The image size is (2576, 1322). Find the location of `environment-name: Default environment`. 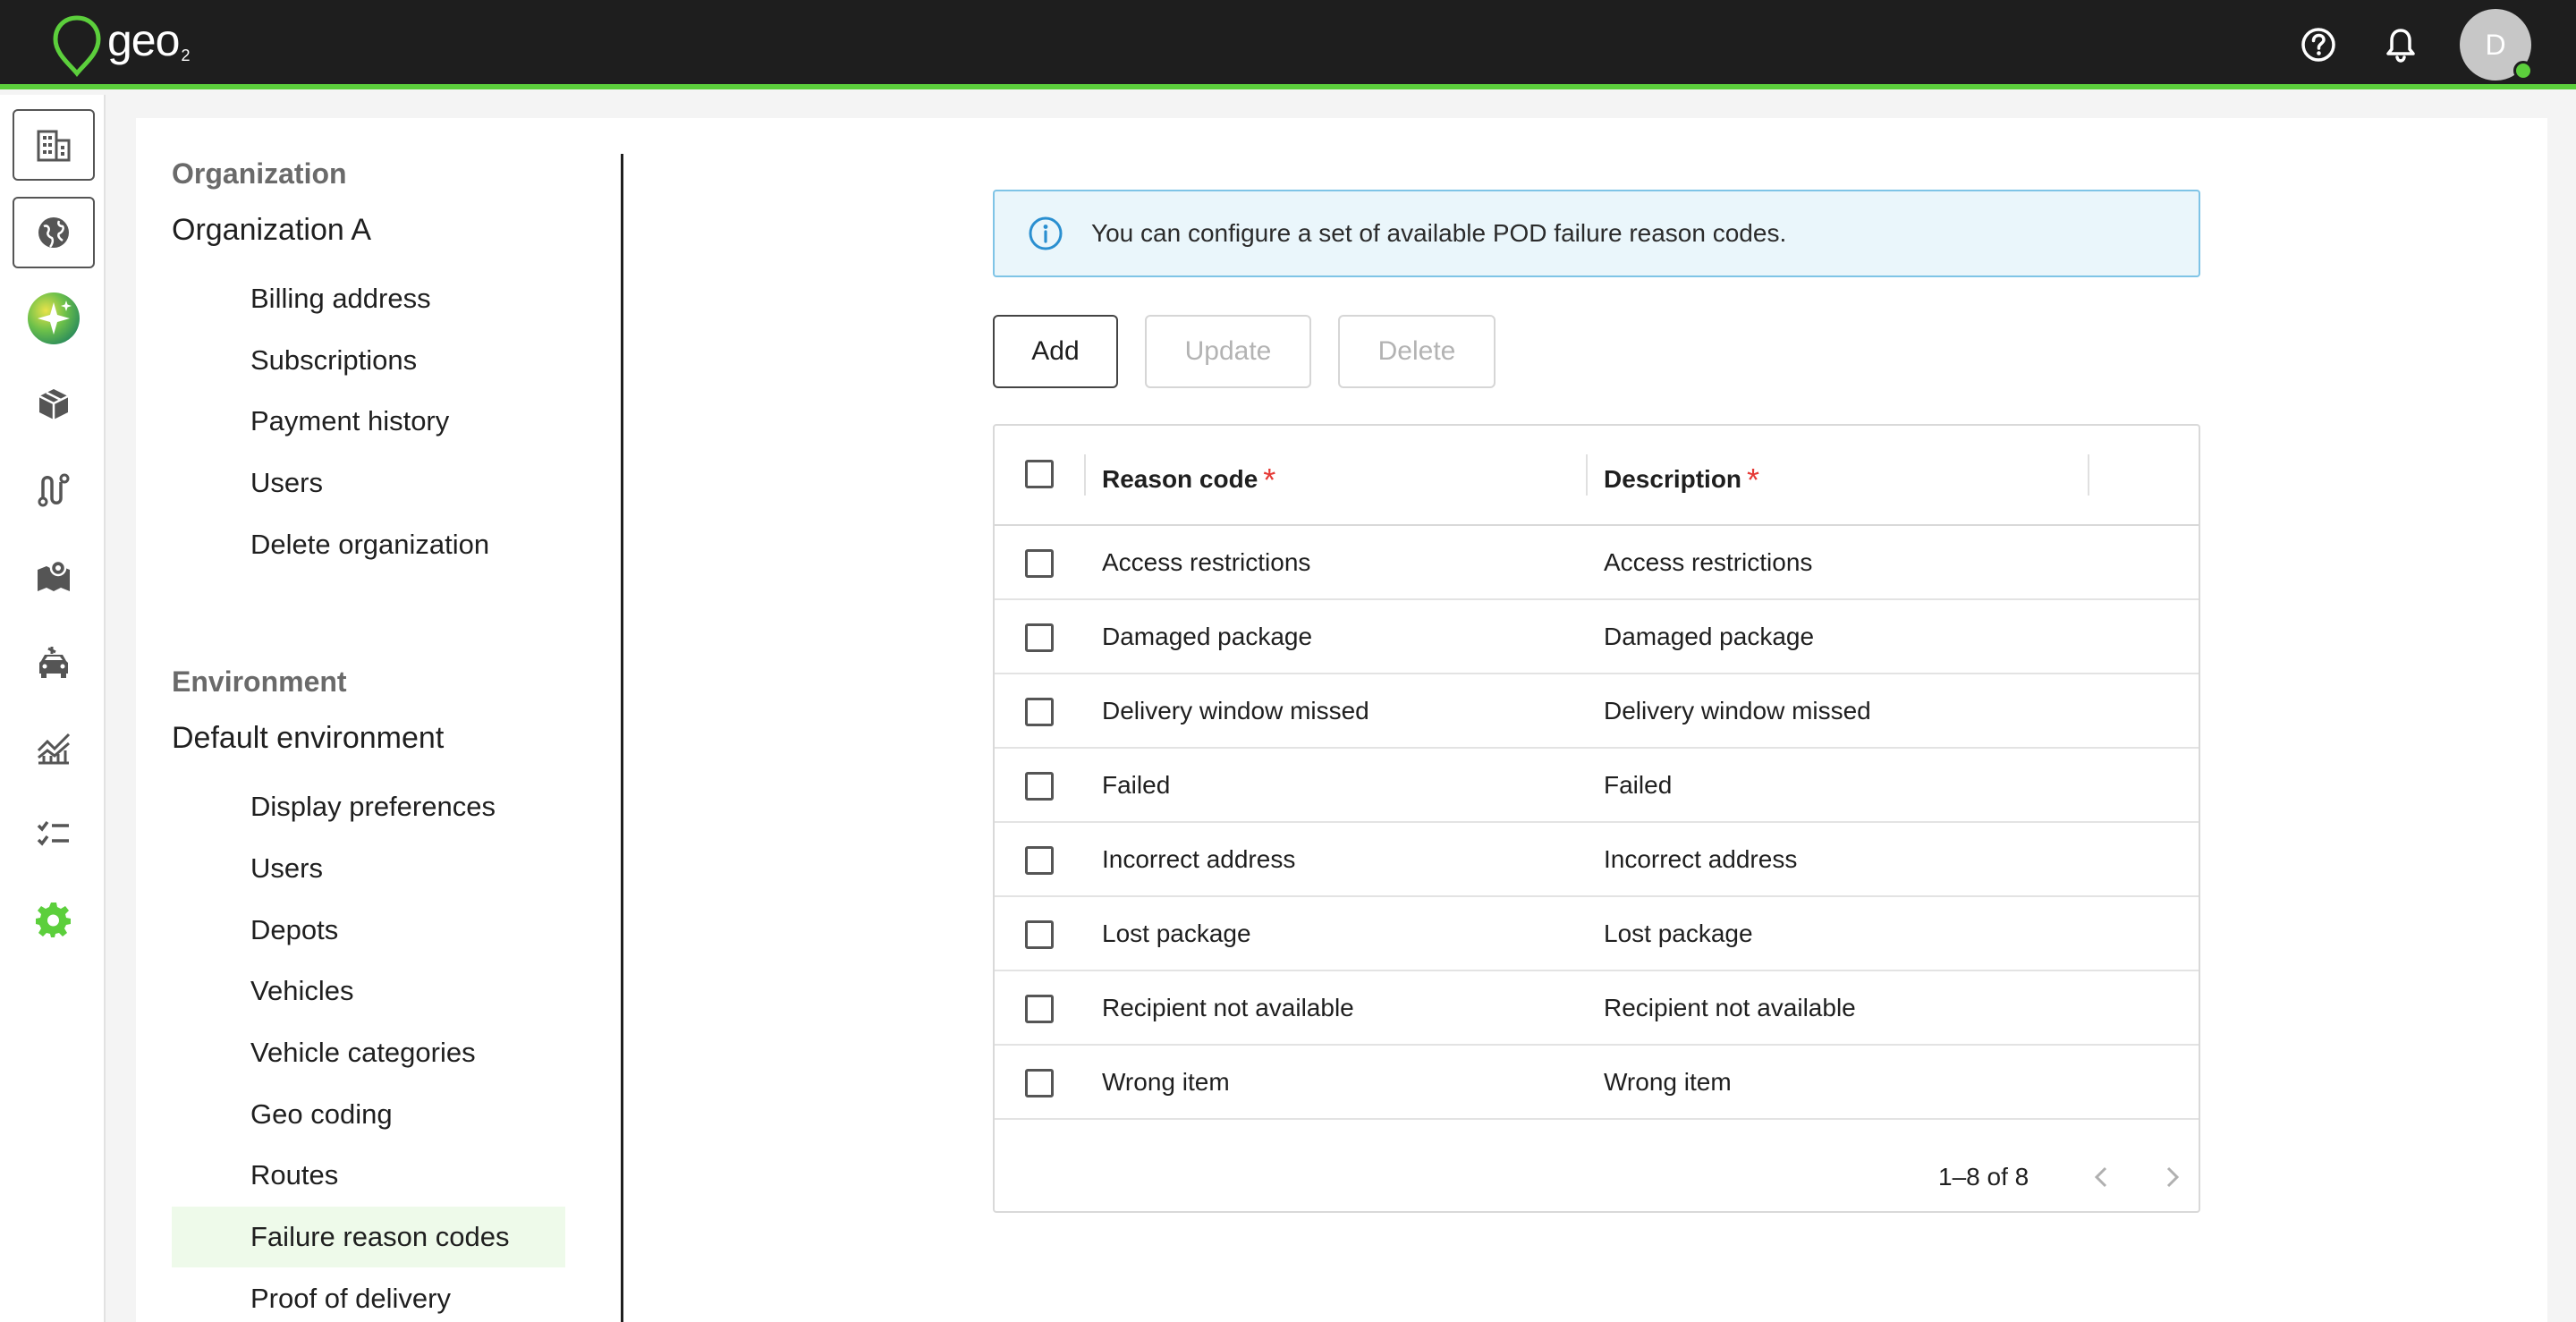

environment-name: Default environment is located at coordinates (308, 738).